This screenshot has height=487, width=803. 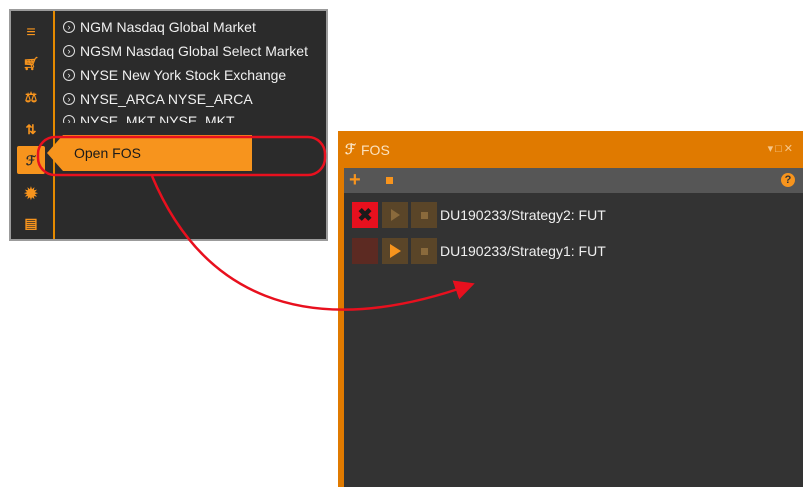 I want to click on highlight-ellipse, so click(x=181, y=156).